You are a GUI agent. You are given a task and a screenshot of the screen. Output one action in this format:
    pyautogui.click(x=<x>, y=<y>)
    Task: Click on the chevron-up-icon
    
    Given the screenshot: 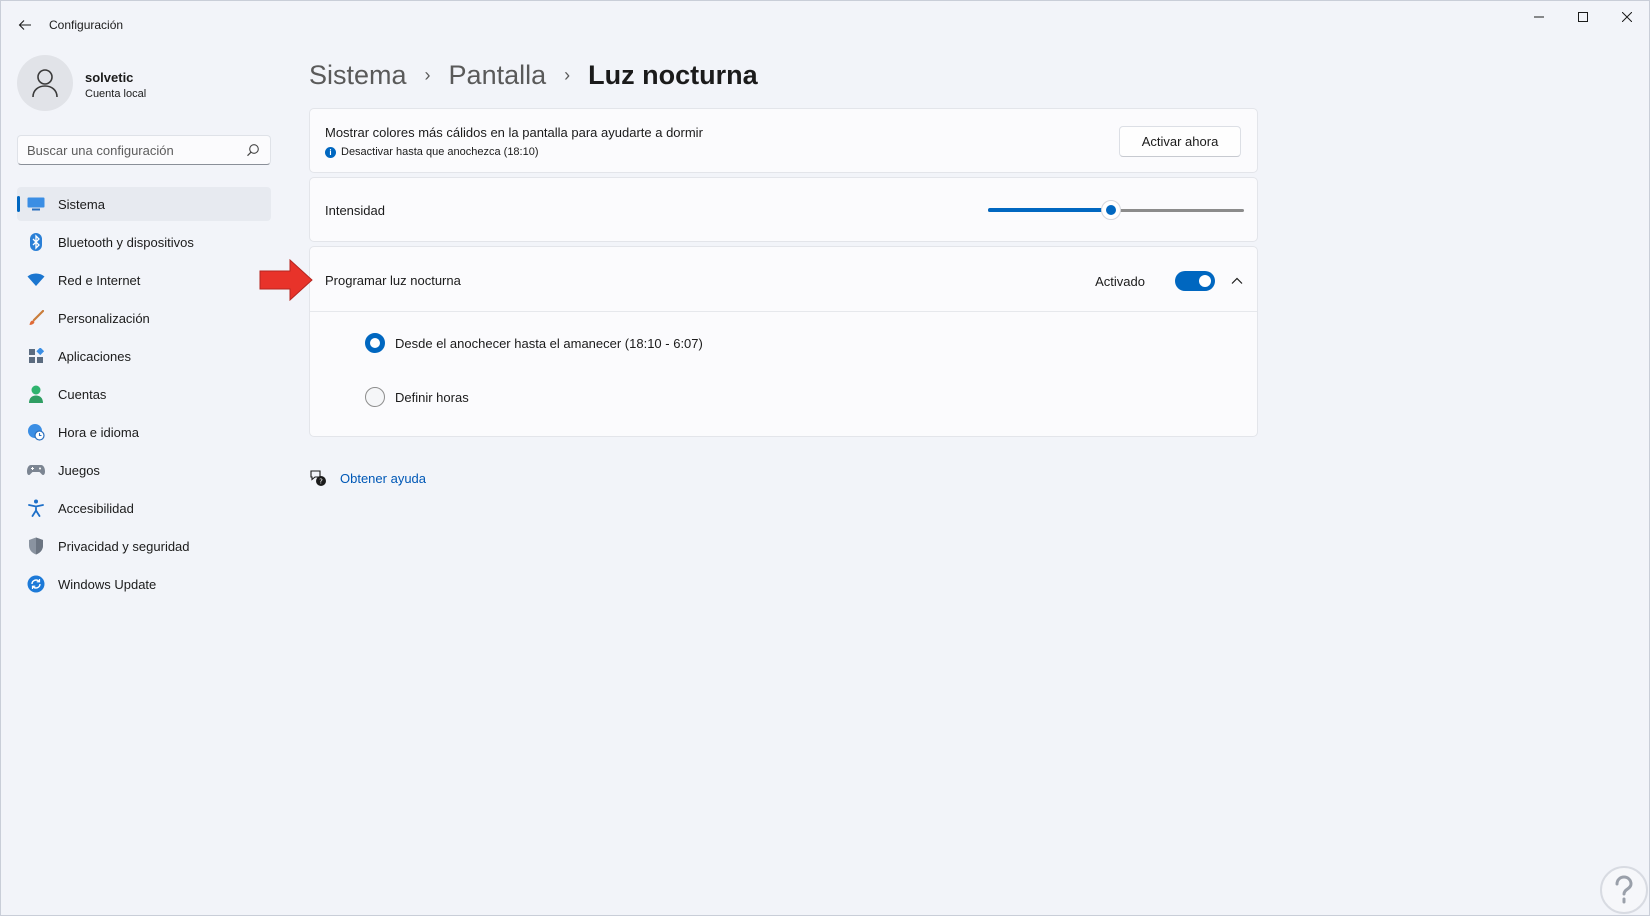 What is the action you would take?
    pyautogui.click(x=1237, y=281)
    